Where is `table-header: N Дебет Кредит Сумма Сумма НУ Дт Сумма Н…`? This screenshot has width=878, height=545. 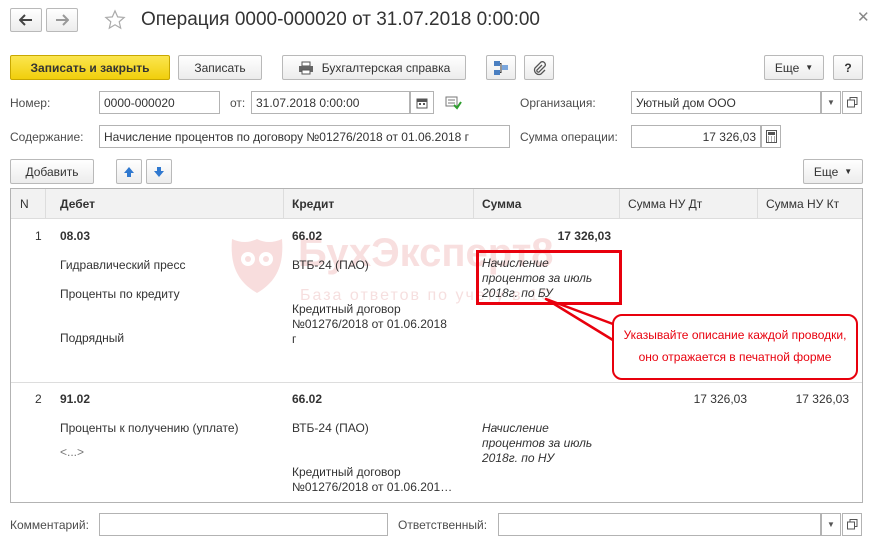
table-header: N Дебет Кредит Сумма Сумма НУ Дт Сумма Н… is located at coordinates (436, 204).